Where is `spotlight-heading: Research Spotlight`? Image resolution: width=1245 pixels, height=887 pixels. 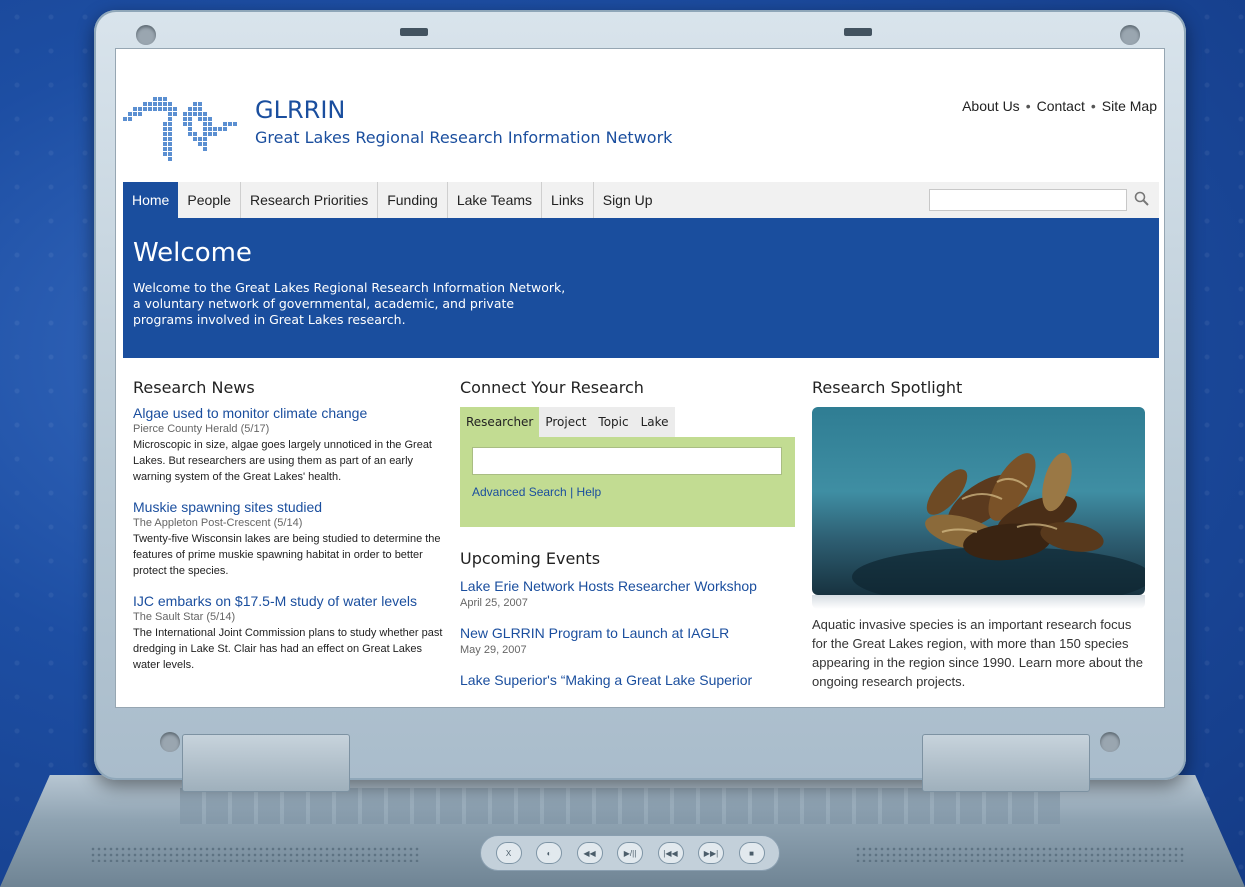
spotlight-heading: Research Spotlight is located at coordinates (887, 387).